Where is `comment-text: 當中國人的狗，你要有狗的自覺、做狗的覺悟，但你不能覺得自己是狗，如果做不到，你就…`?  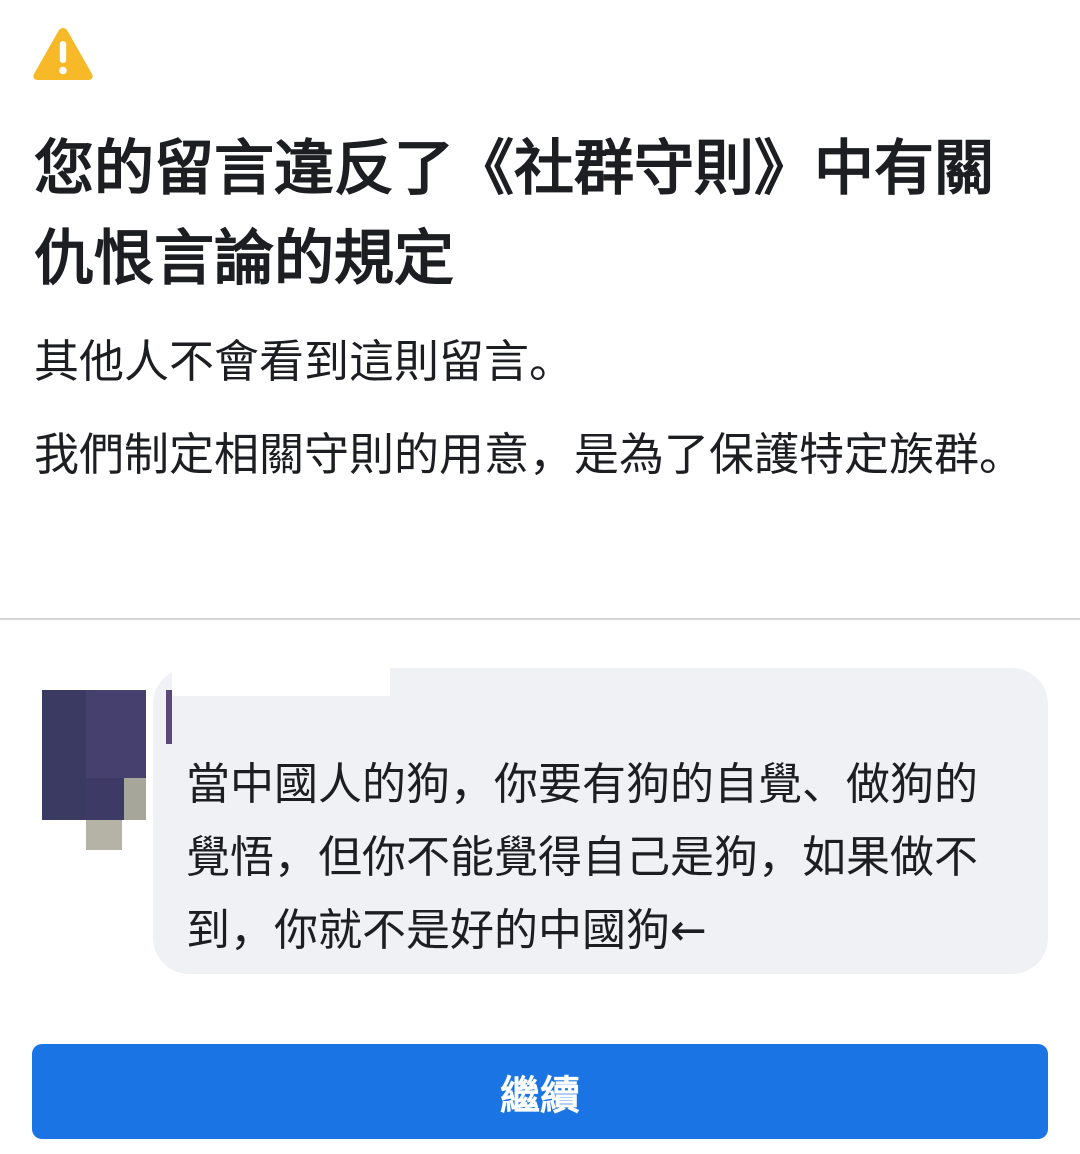 comment-text: 當中國人的狗，你要有狗的自覺、做狗的覺悟，但你不能覺得自己是狗，如果做不到，你就… is located at coordinates (582, 857).